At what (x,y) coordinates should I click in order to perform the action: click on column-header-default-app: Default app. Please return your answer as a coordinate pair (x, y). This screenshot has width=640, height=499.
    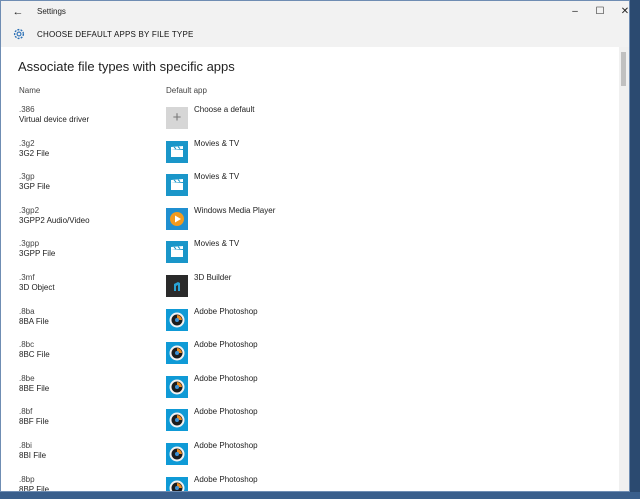
    Looking at the image, I should click on (186, 90).